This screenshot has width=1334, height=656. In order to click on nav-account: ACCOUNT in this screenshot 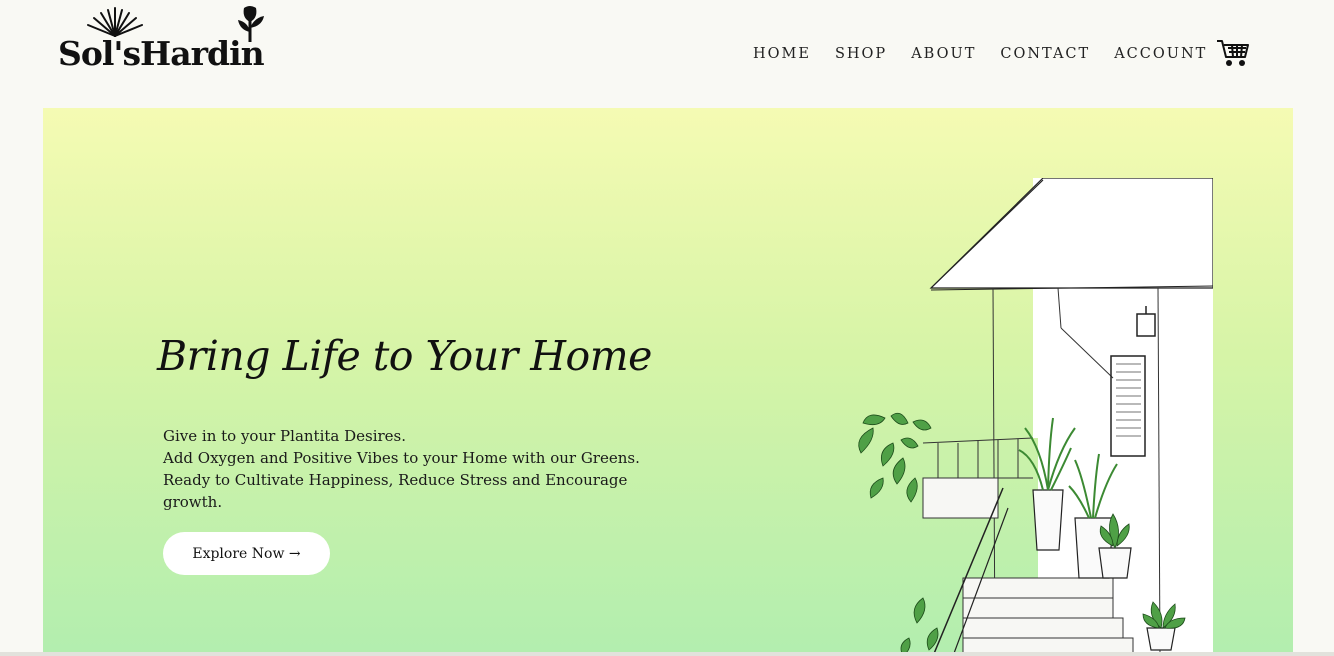, I will do `click(1160, 54)`.